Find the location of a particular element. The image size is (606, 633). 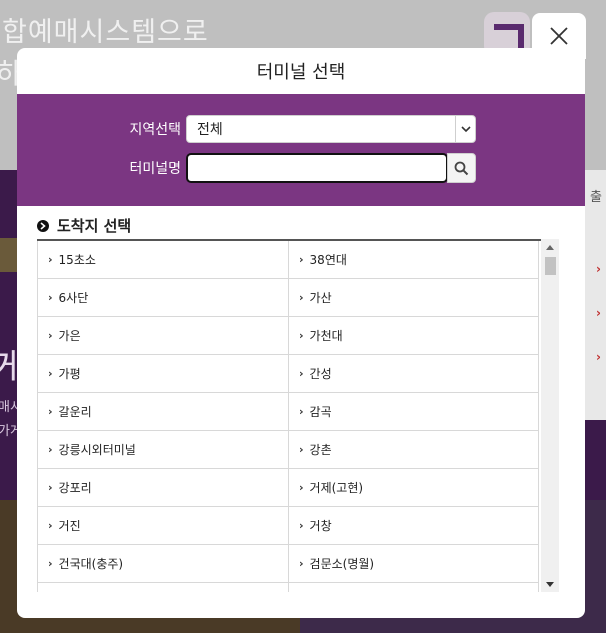

terminal-item-label: 거제(고현) is located at coordinates (336, 488).